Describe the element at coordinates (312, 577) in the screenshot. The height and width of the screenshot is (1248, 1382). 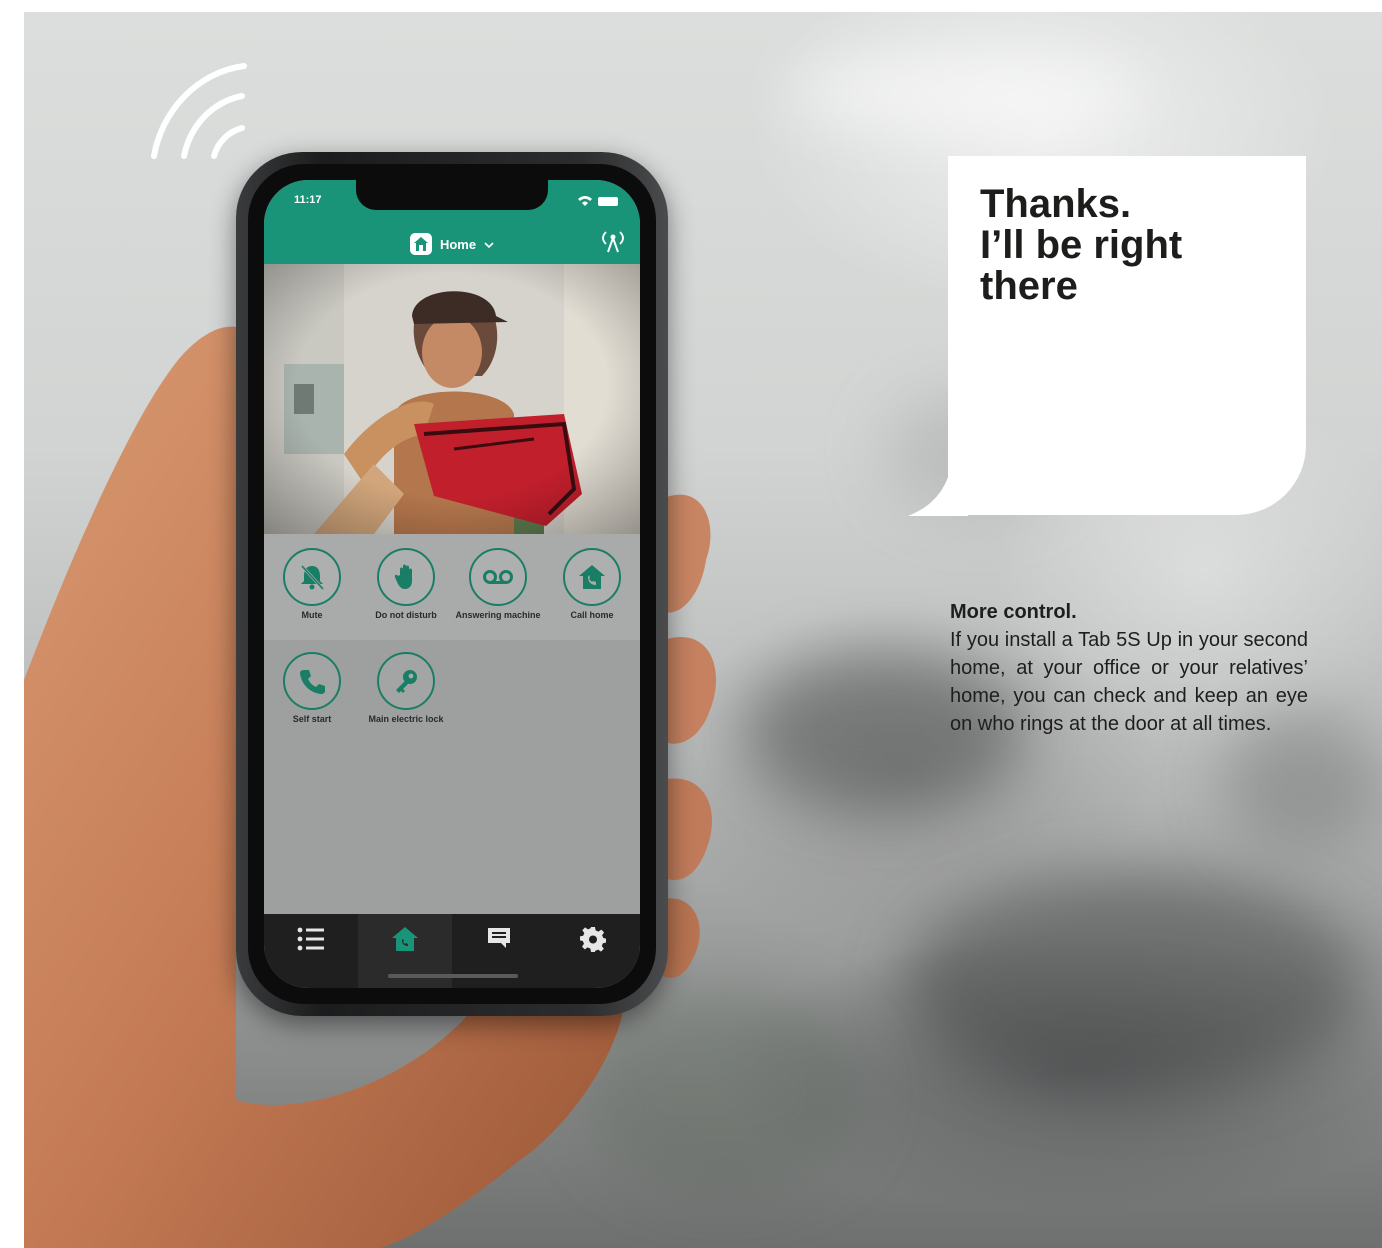
I see `bell-muted-icon` at that location.